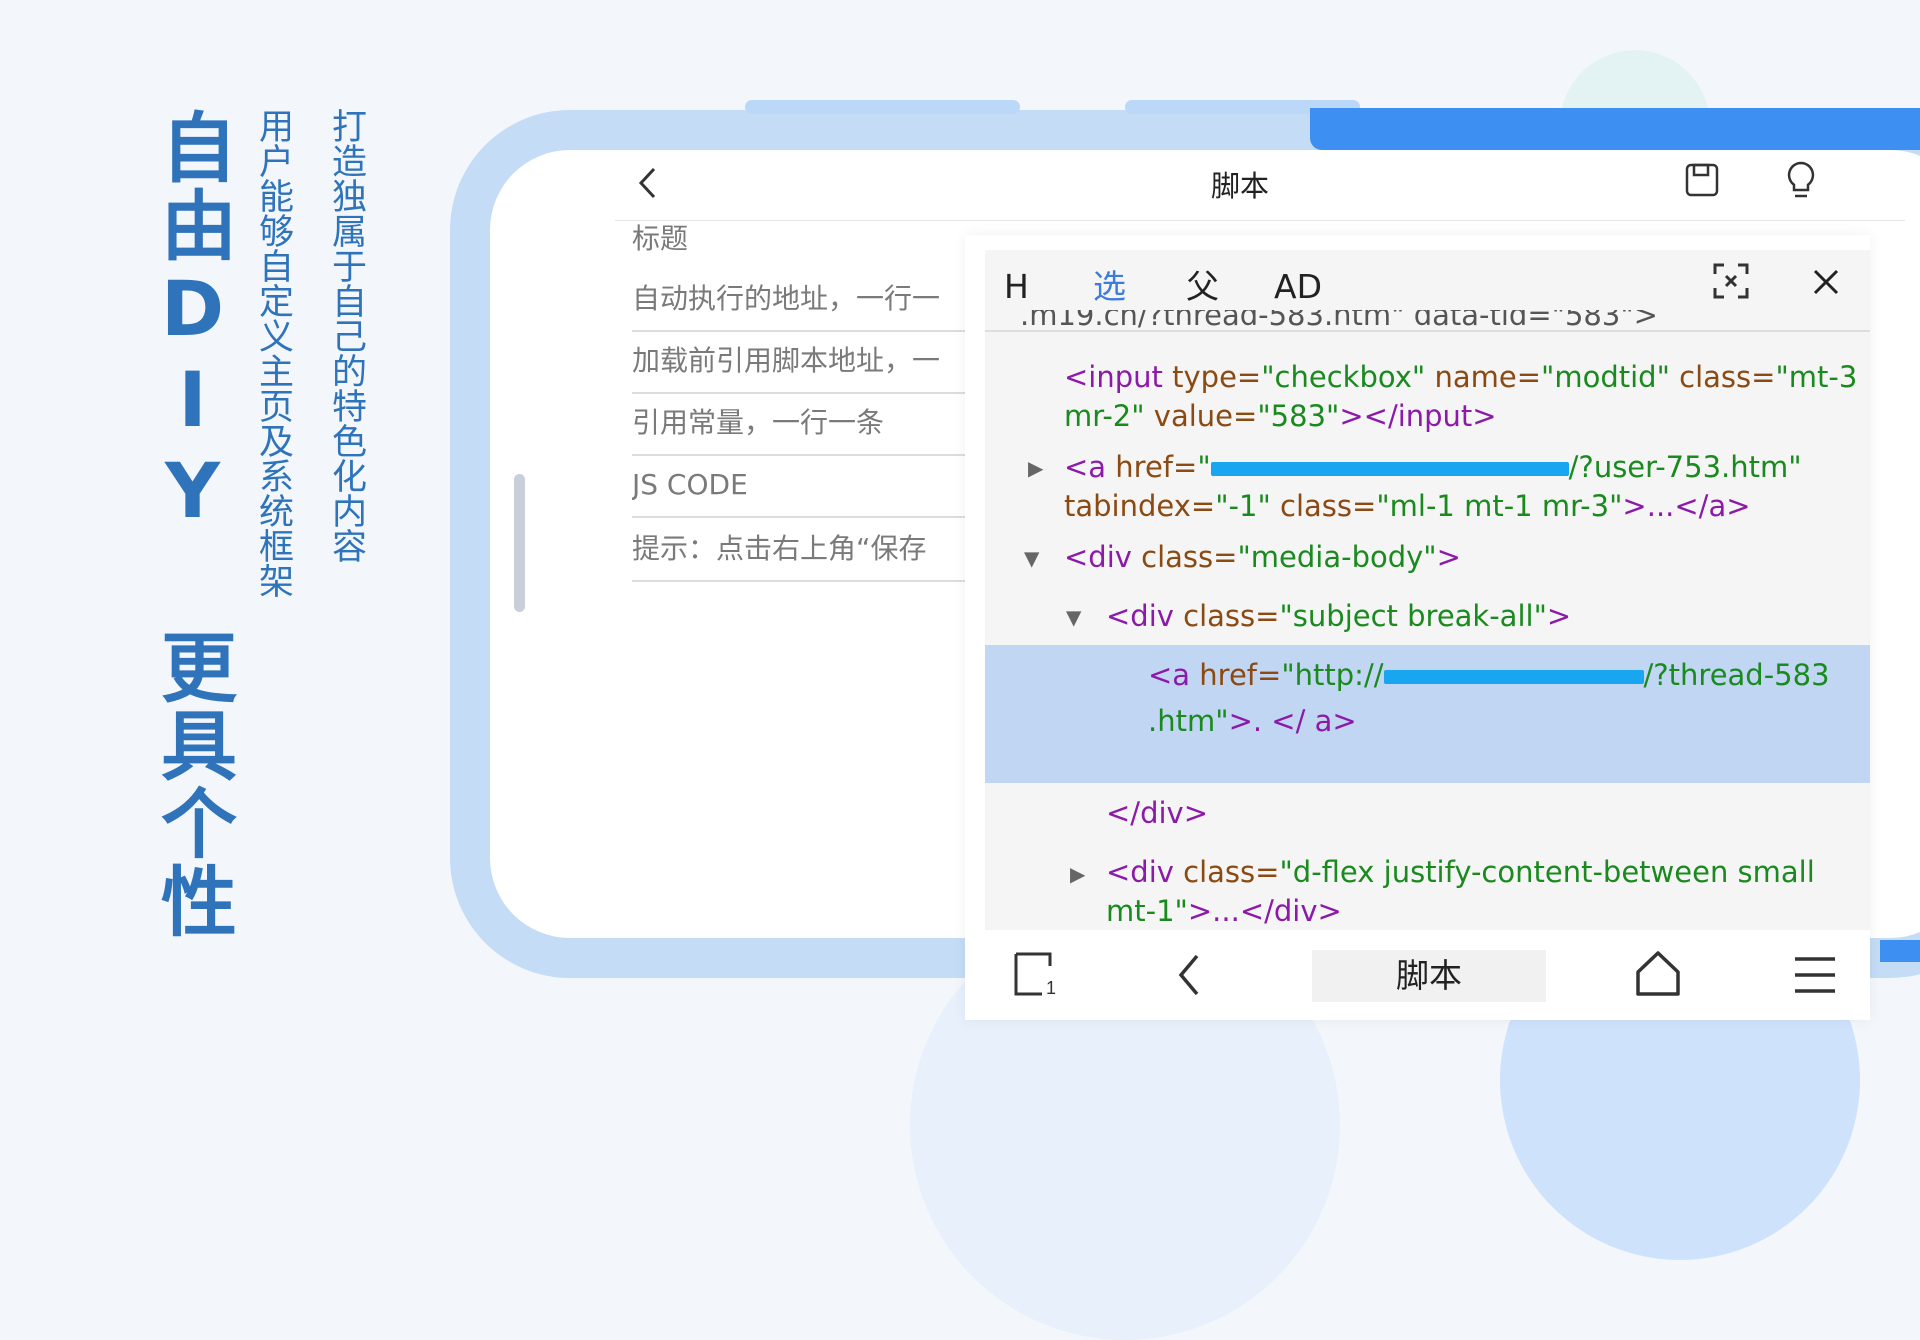  I want to click on save-icon, so click(1702, 180).